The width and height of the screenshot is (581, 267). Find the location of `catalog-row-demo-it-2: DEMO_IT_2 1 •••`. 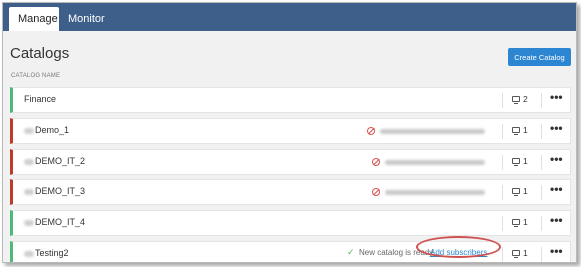

catalog-row-demo-it-2: DEMO_IT_2 1 ••• is located at coordinates (290, 161).